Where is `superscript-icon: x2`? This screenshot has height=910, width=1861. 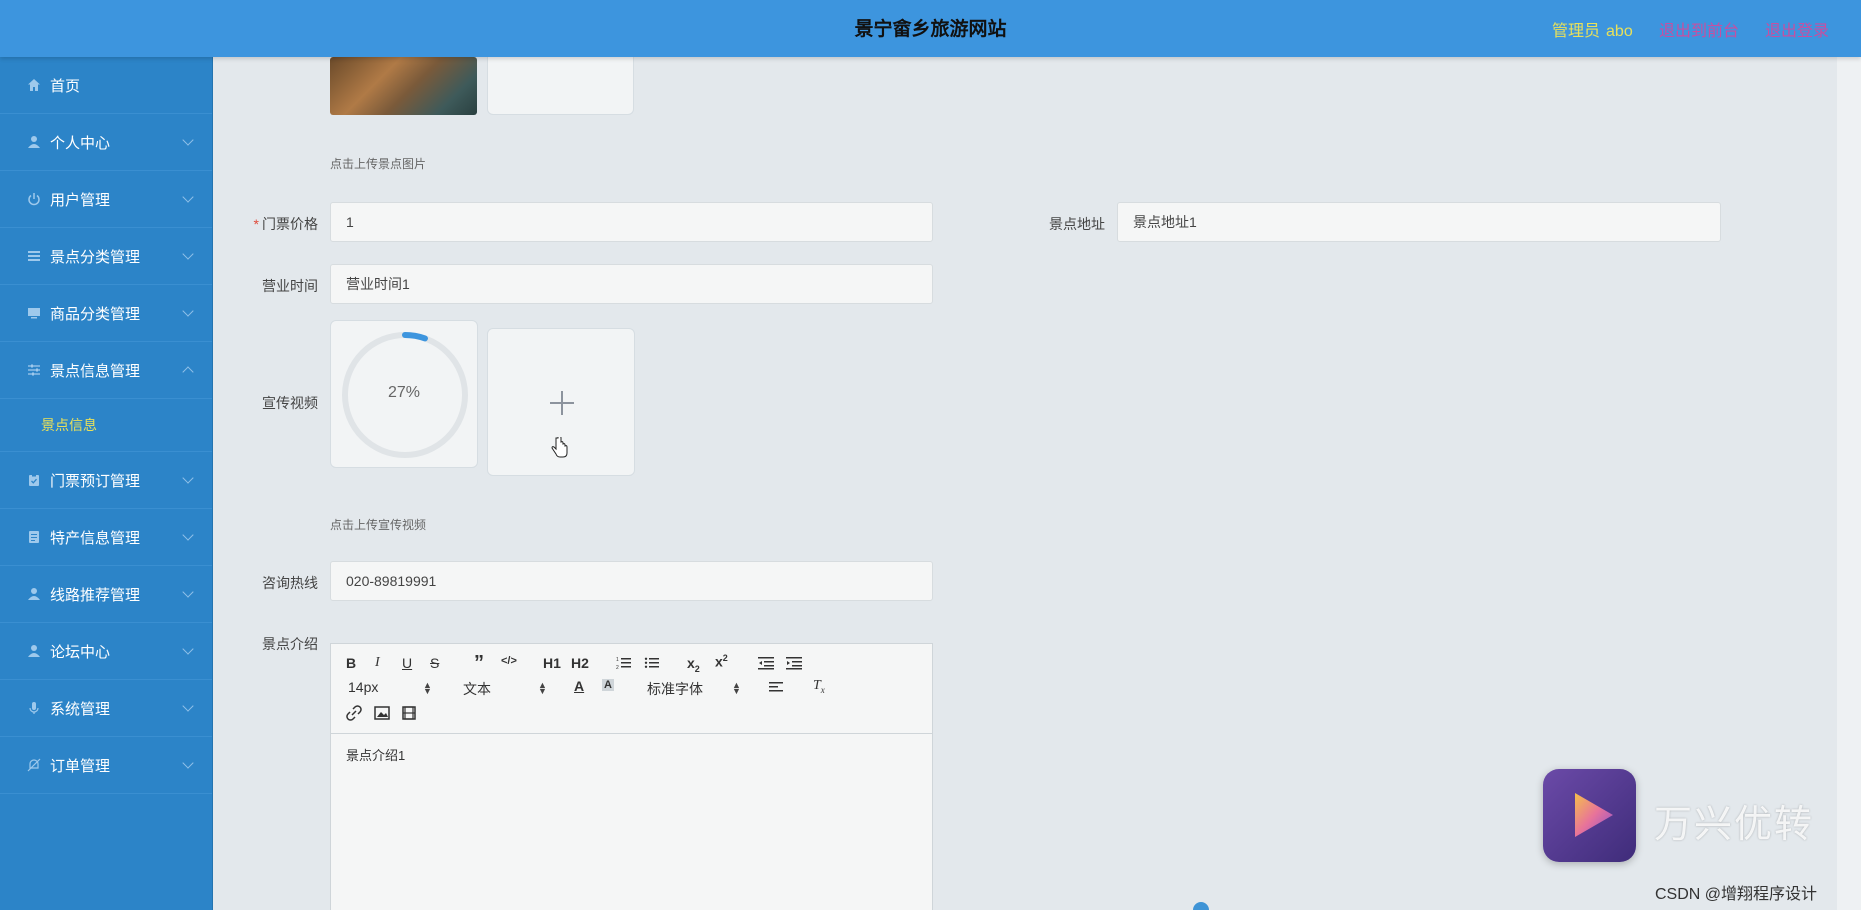 superscript-icon: x2 is located at coordinates (721, 661).